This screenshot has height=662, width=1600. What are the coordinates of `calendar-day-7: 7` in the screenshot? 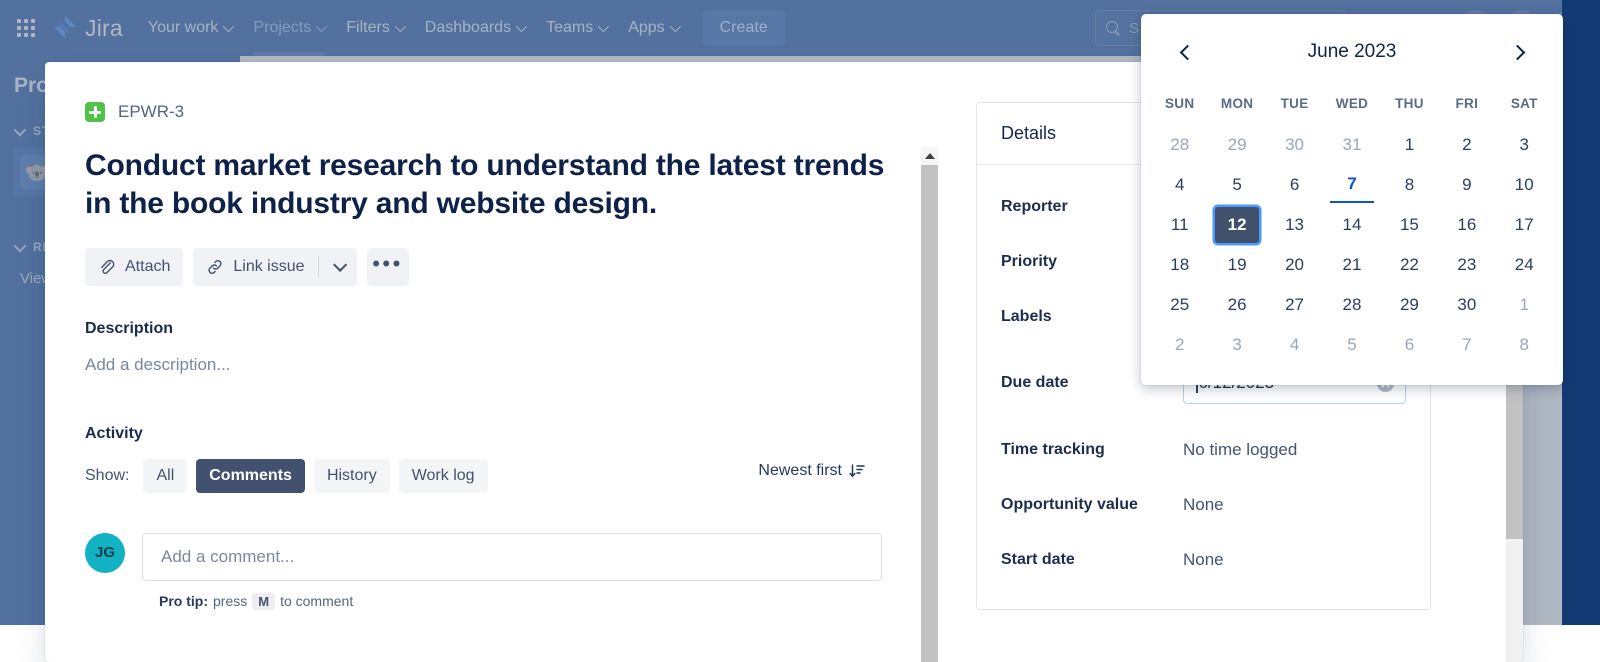 It's located at (1467, 345).